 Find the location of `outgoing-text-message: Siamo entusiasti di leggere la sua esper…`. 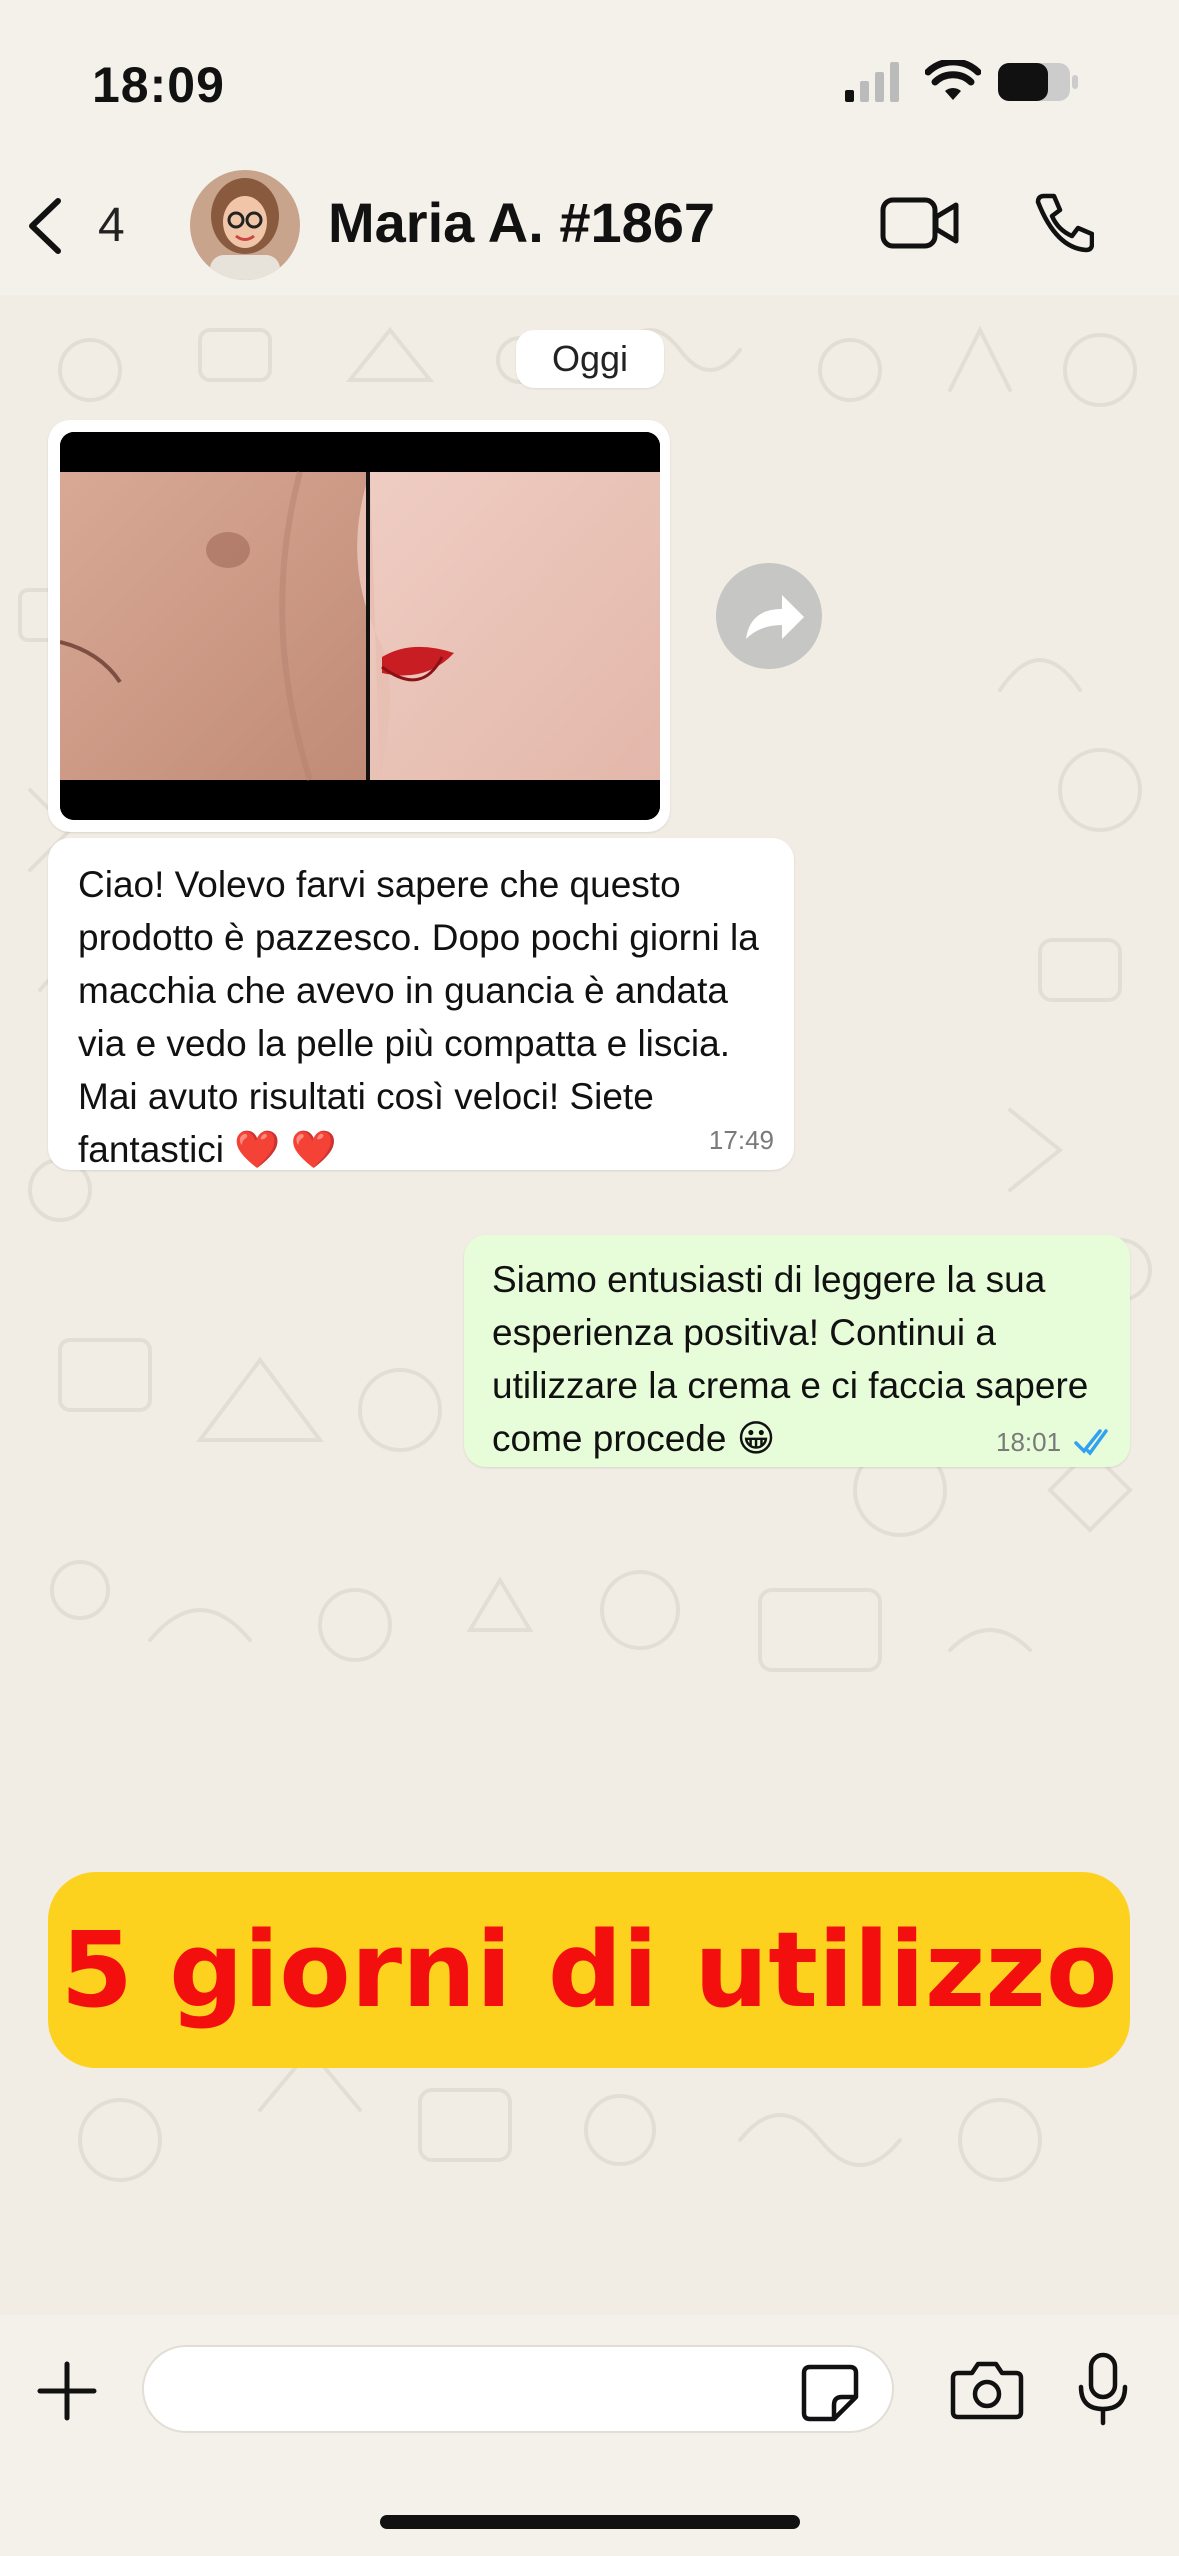

outgoing-text-message: Siamo entusiasti di leggere la sua esper… is located at coordinates (797, 1351).